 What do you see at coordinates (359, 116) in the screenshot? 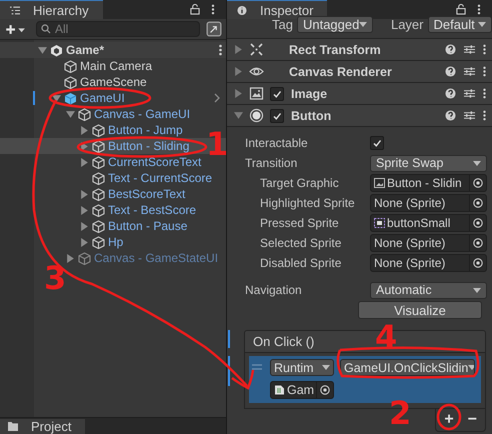
I see `component-header: Button` at bounding box center [359, 116].